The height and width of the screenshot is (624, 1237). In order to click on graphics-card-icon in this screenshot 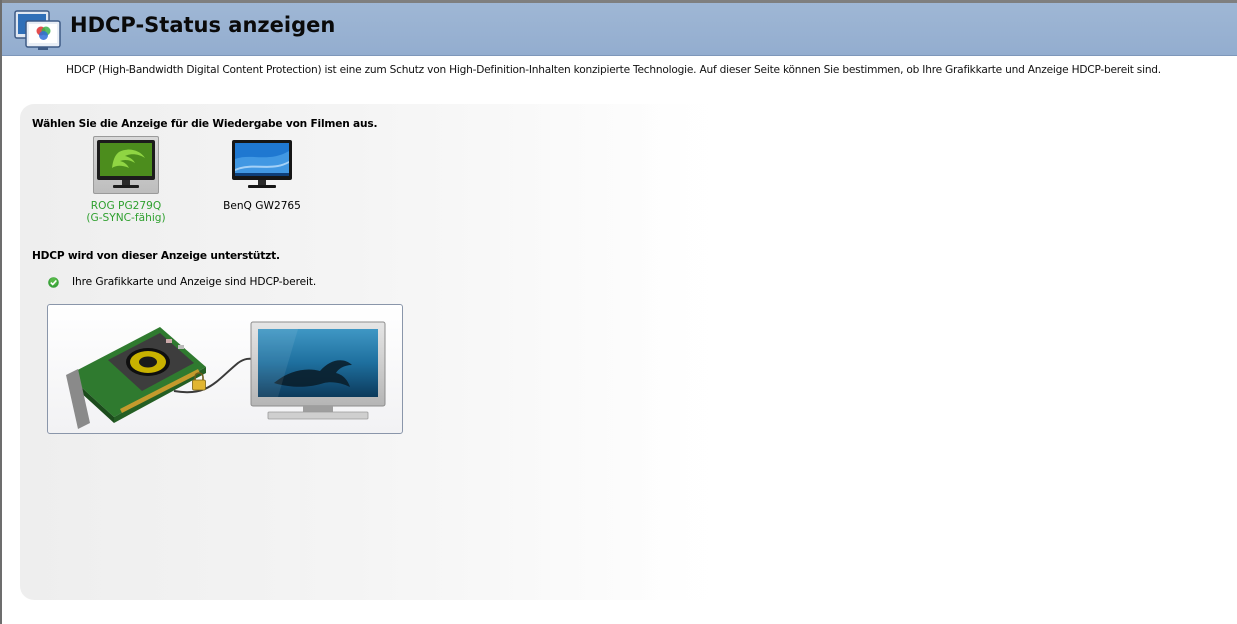, I will do `click(136, 378)`.